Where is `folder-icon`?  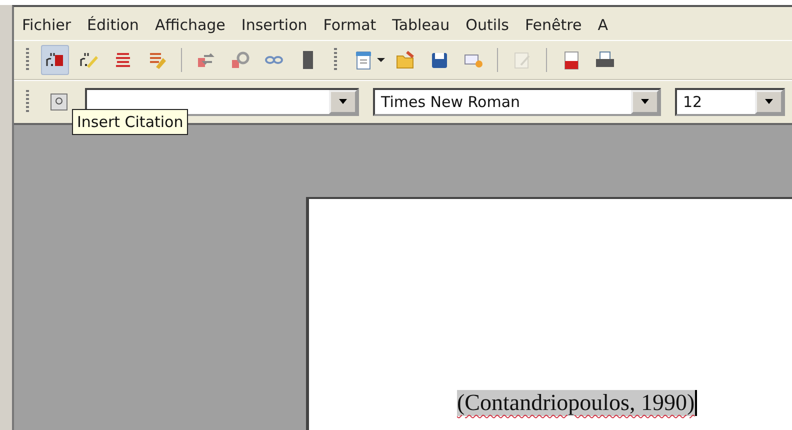 folder-icon is located at coordinates (405, 60).